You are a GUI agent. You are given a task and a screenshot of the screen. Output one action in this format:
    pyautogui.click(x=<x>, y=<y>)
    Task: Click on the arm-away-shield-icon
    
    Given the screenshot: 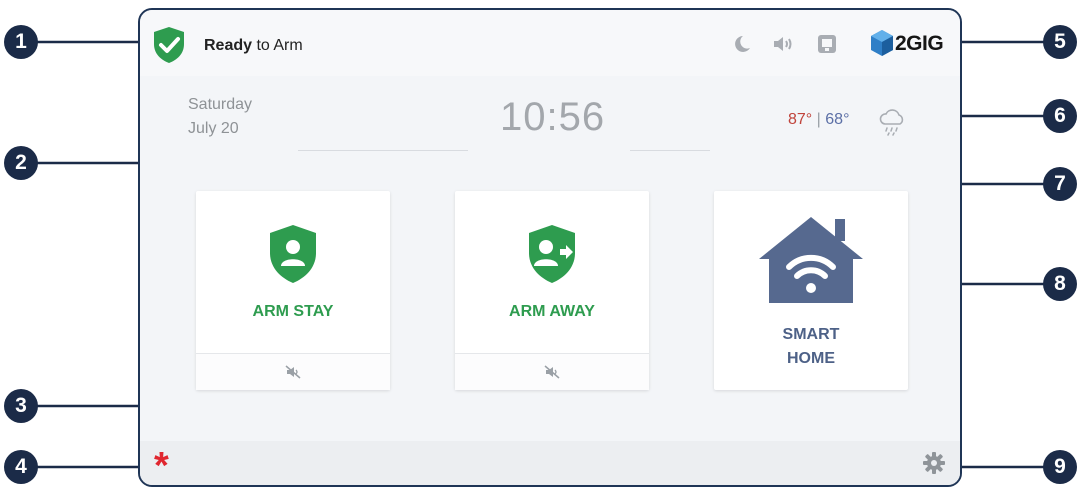 What is the action you would take?
    pyautogui.click(x=552, y=254)
    